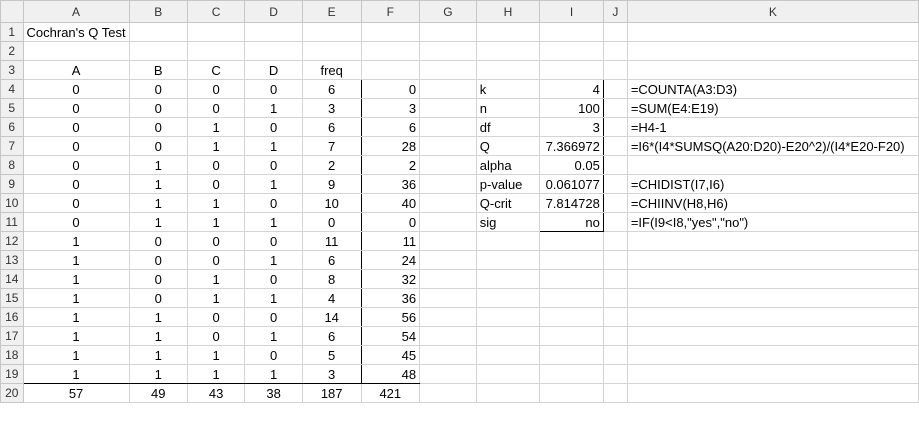 This screenshot has width=919, height=424. What do you see at coordinates (158, 336) in the screenshot?
I see `cell-b17: 1` at bounding box center [158, 336].